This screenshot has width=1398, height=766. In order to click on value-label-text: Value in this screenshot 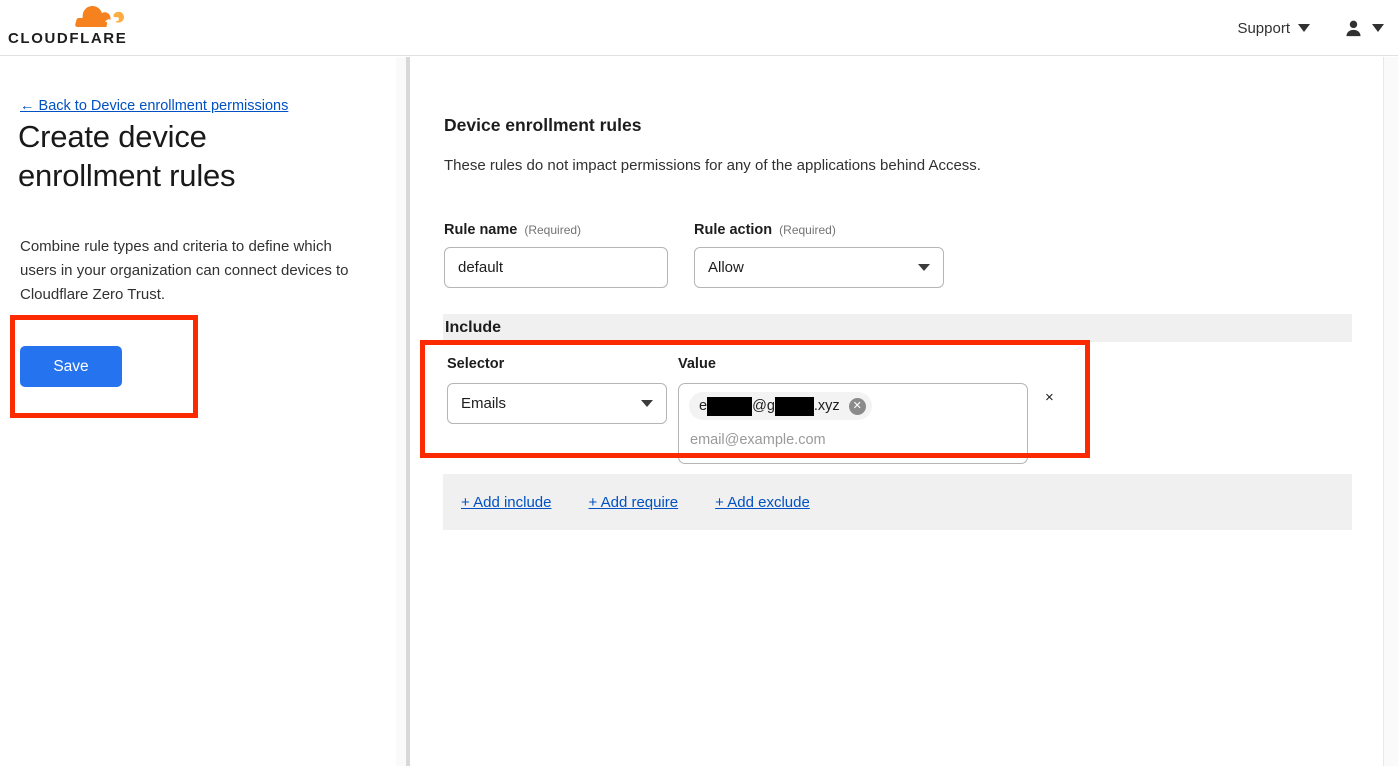, I will do `click(697, 364)`.